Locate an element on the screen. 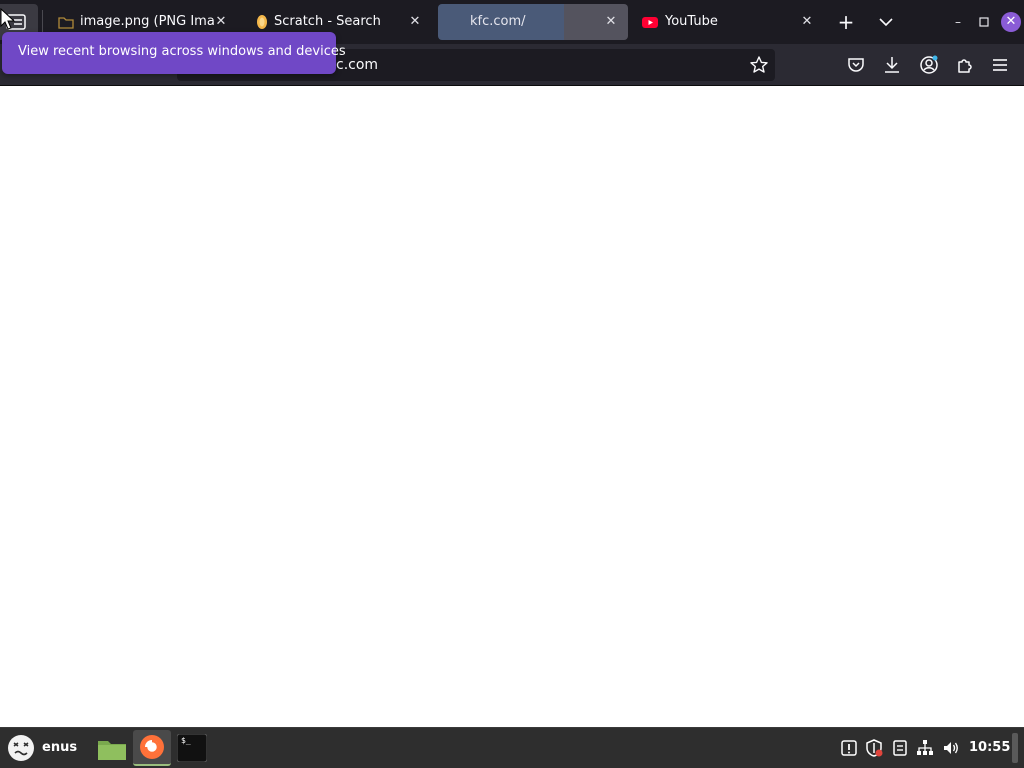 Image resolution: width=1024 pixels, height=768 pixels. firefox-icon is located at coordinates (152, 747).